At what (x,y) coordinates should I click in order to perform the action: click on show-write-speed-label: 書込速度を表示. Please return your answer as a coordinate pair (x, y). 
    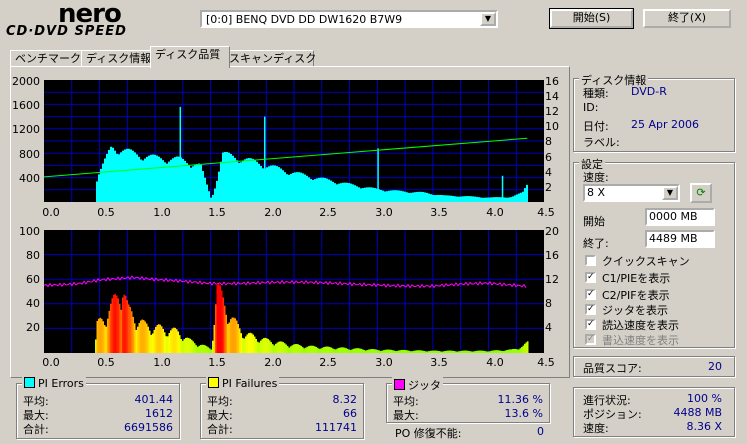
    Looking at the image, I should click on (640, 340).